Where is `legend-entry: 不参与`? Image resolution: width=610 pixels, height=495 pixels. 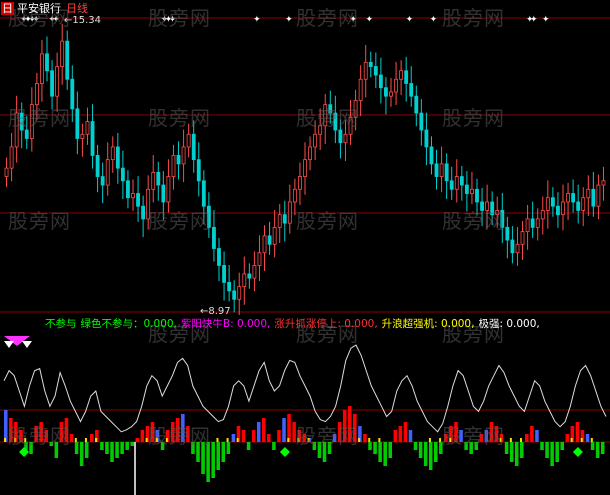
legend-entry: 不参与 is located at coordinates (61, 324).